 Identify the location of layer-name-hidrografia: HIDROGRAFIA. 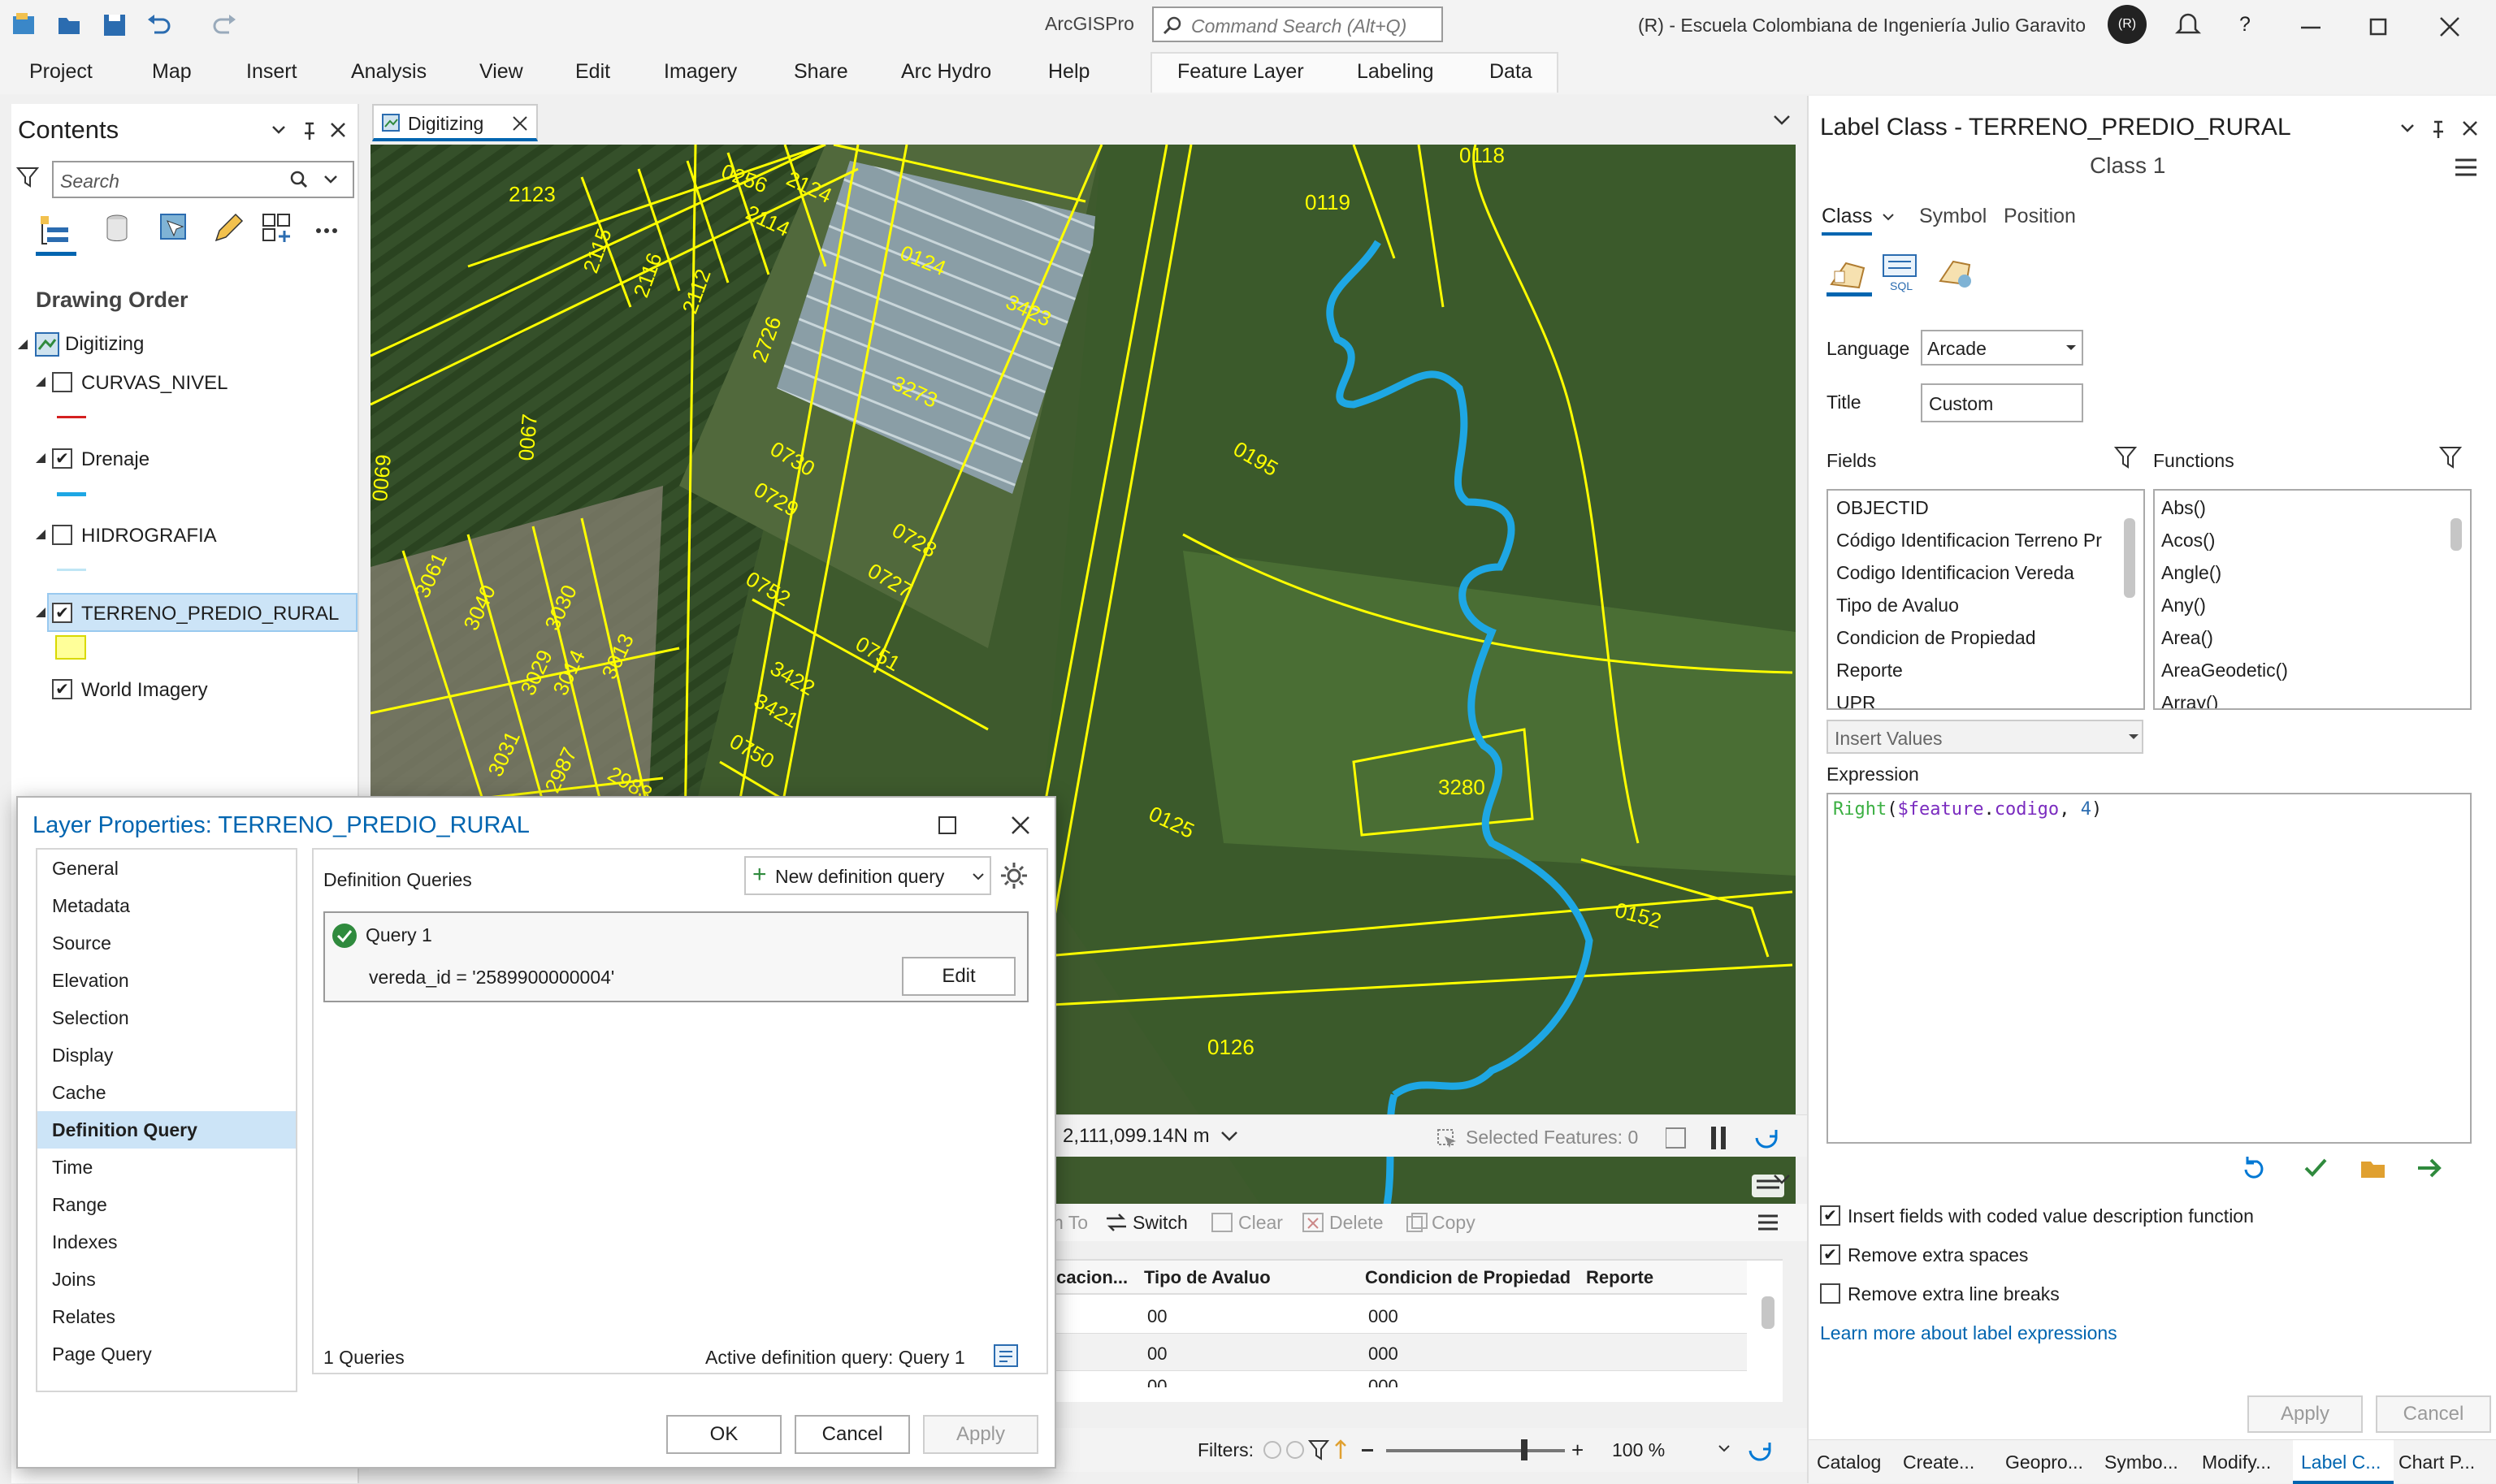
(149, 536).